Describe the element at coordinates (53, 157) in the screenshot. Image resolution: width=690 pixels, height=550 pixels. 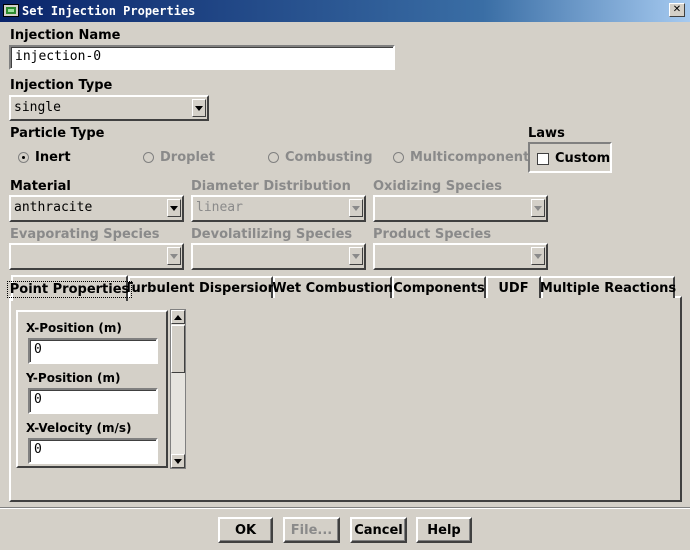
I see `radio-inert-label: Inert` at that location.